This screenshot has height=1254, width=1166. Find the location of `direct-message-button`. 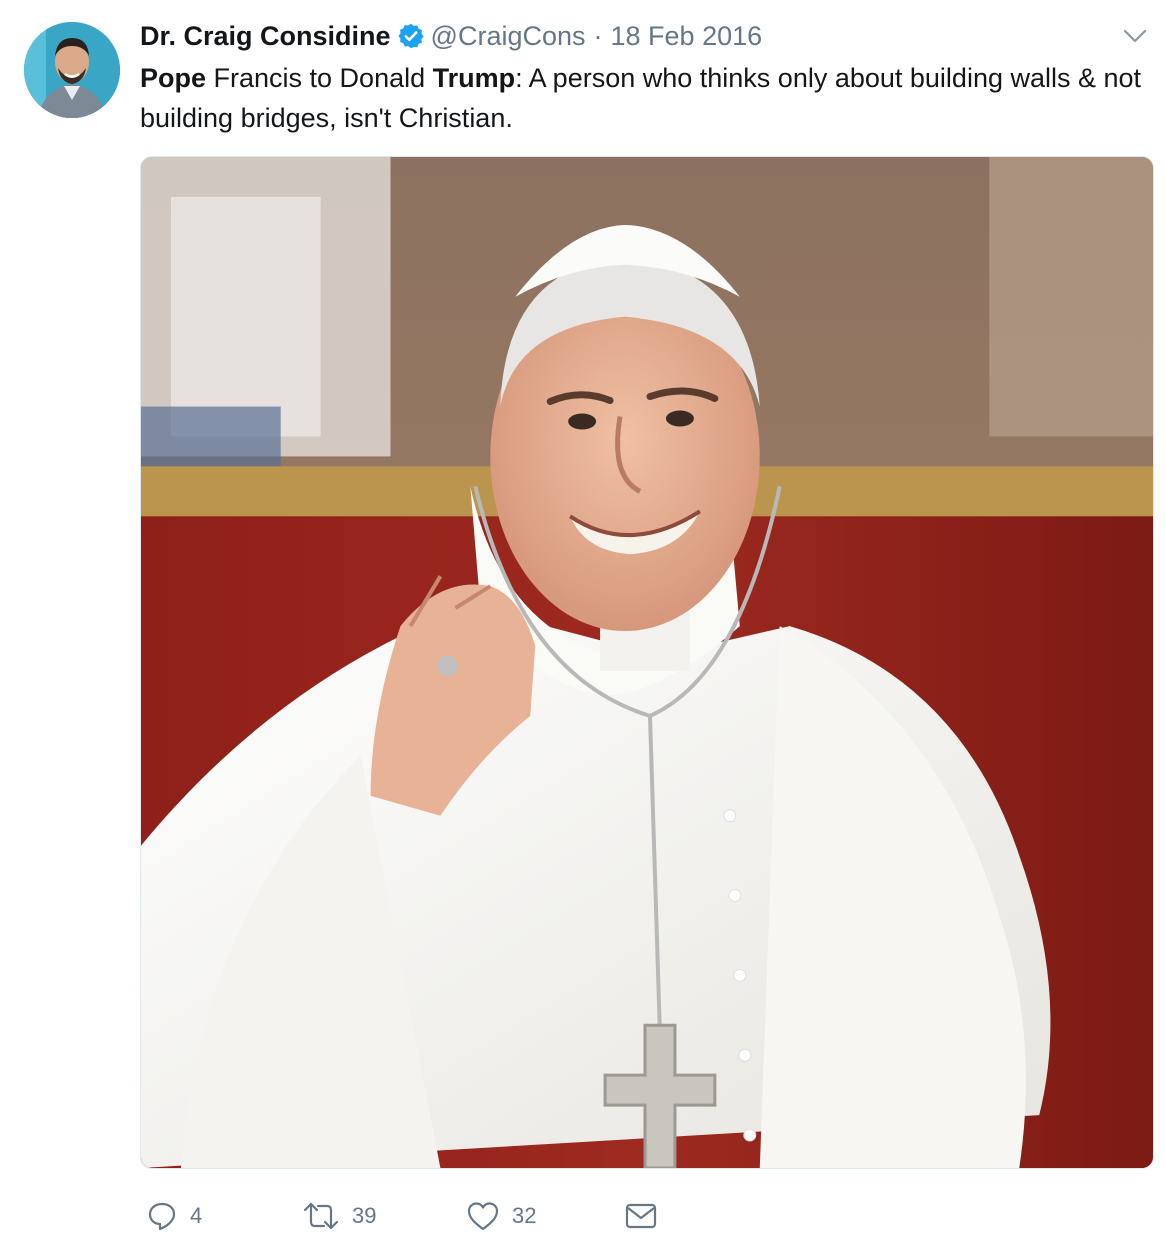

direct-message-button is located at coordinates (641, 1216).